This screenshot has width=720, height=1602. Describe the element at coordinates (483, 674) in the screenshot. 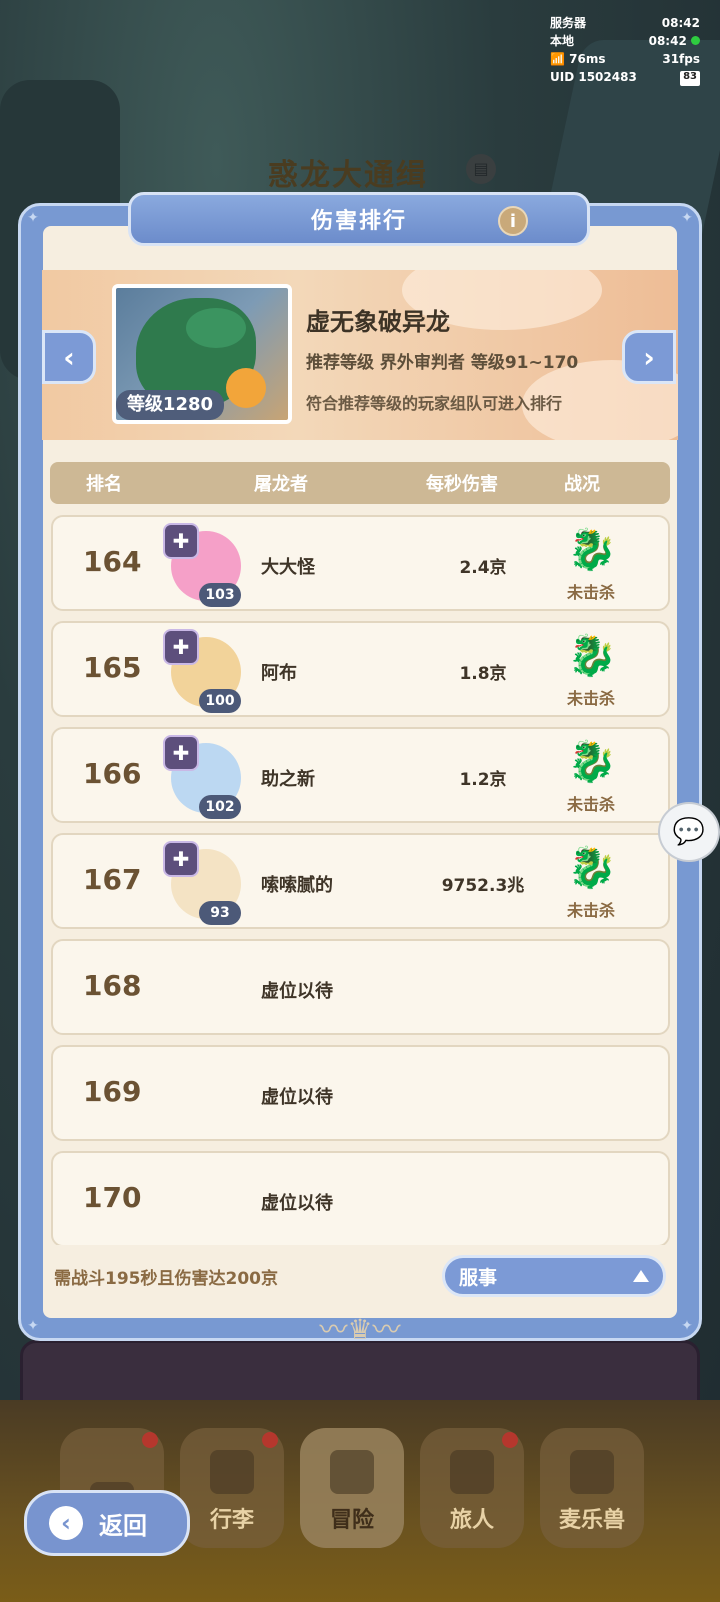

I see `player-dps: 1.8京` at that location.